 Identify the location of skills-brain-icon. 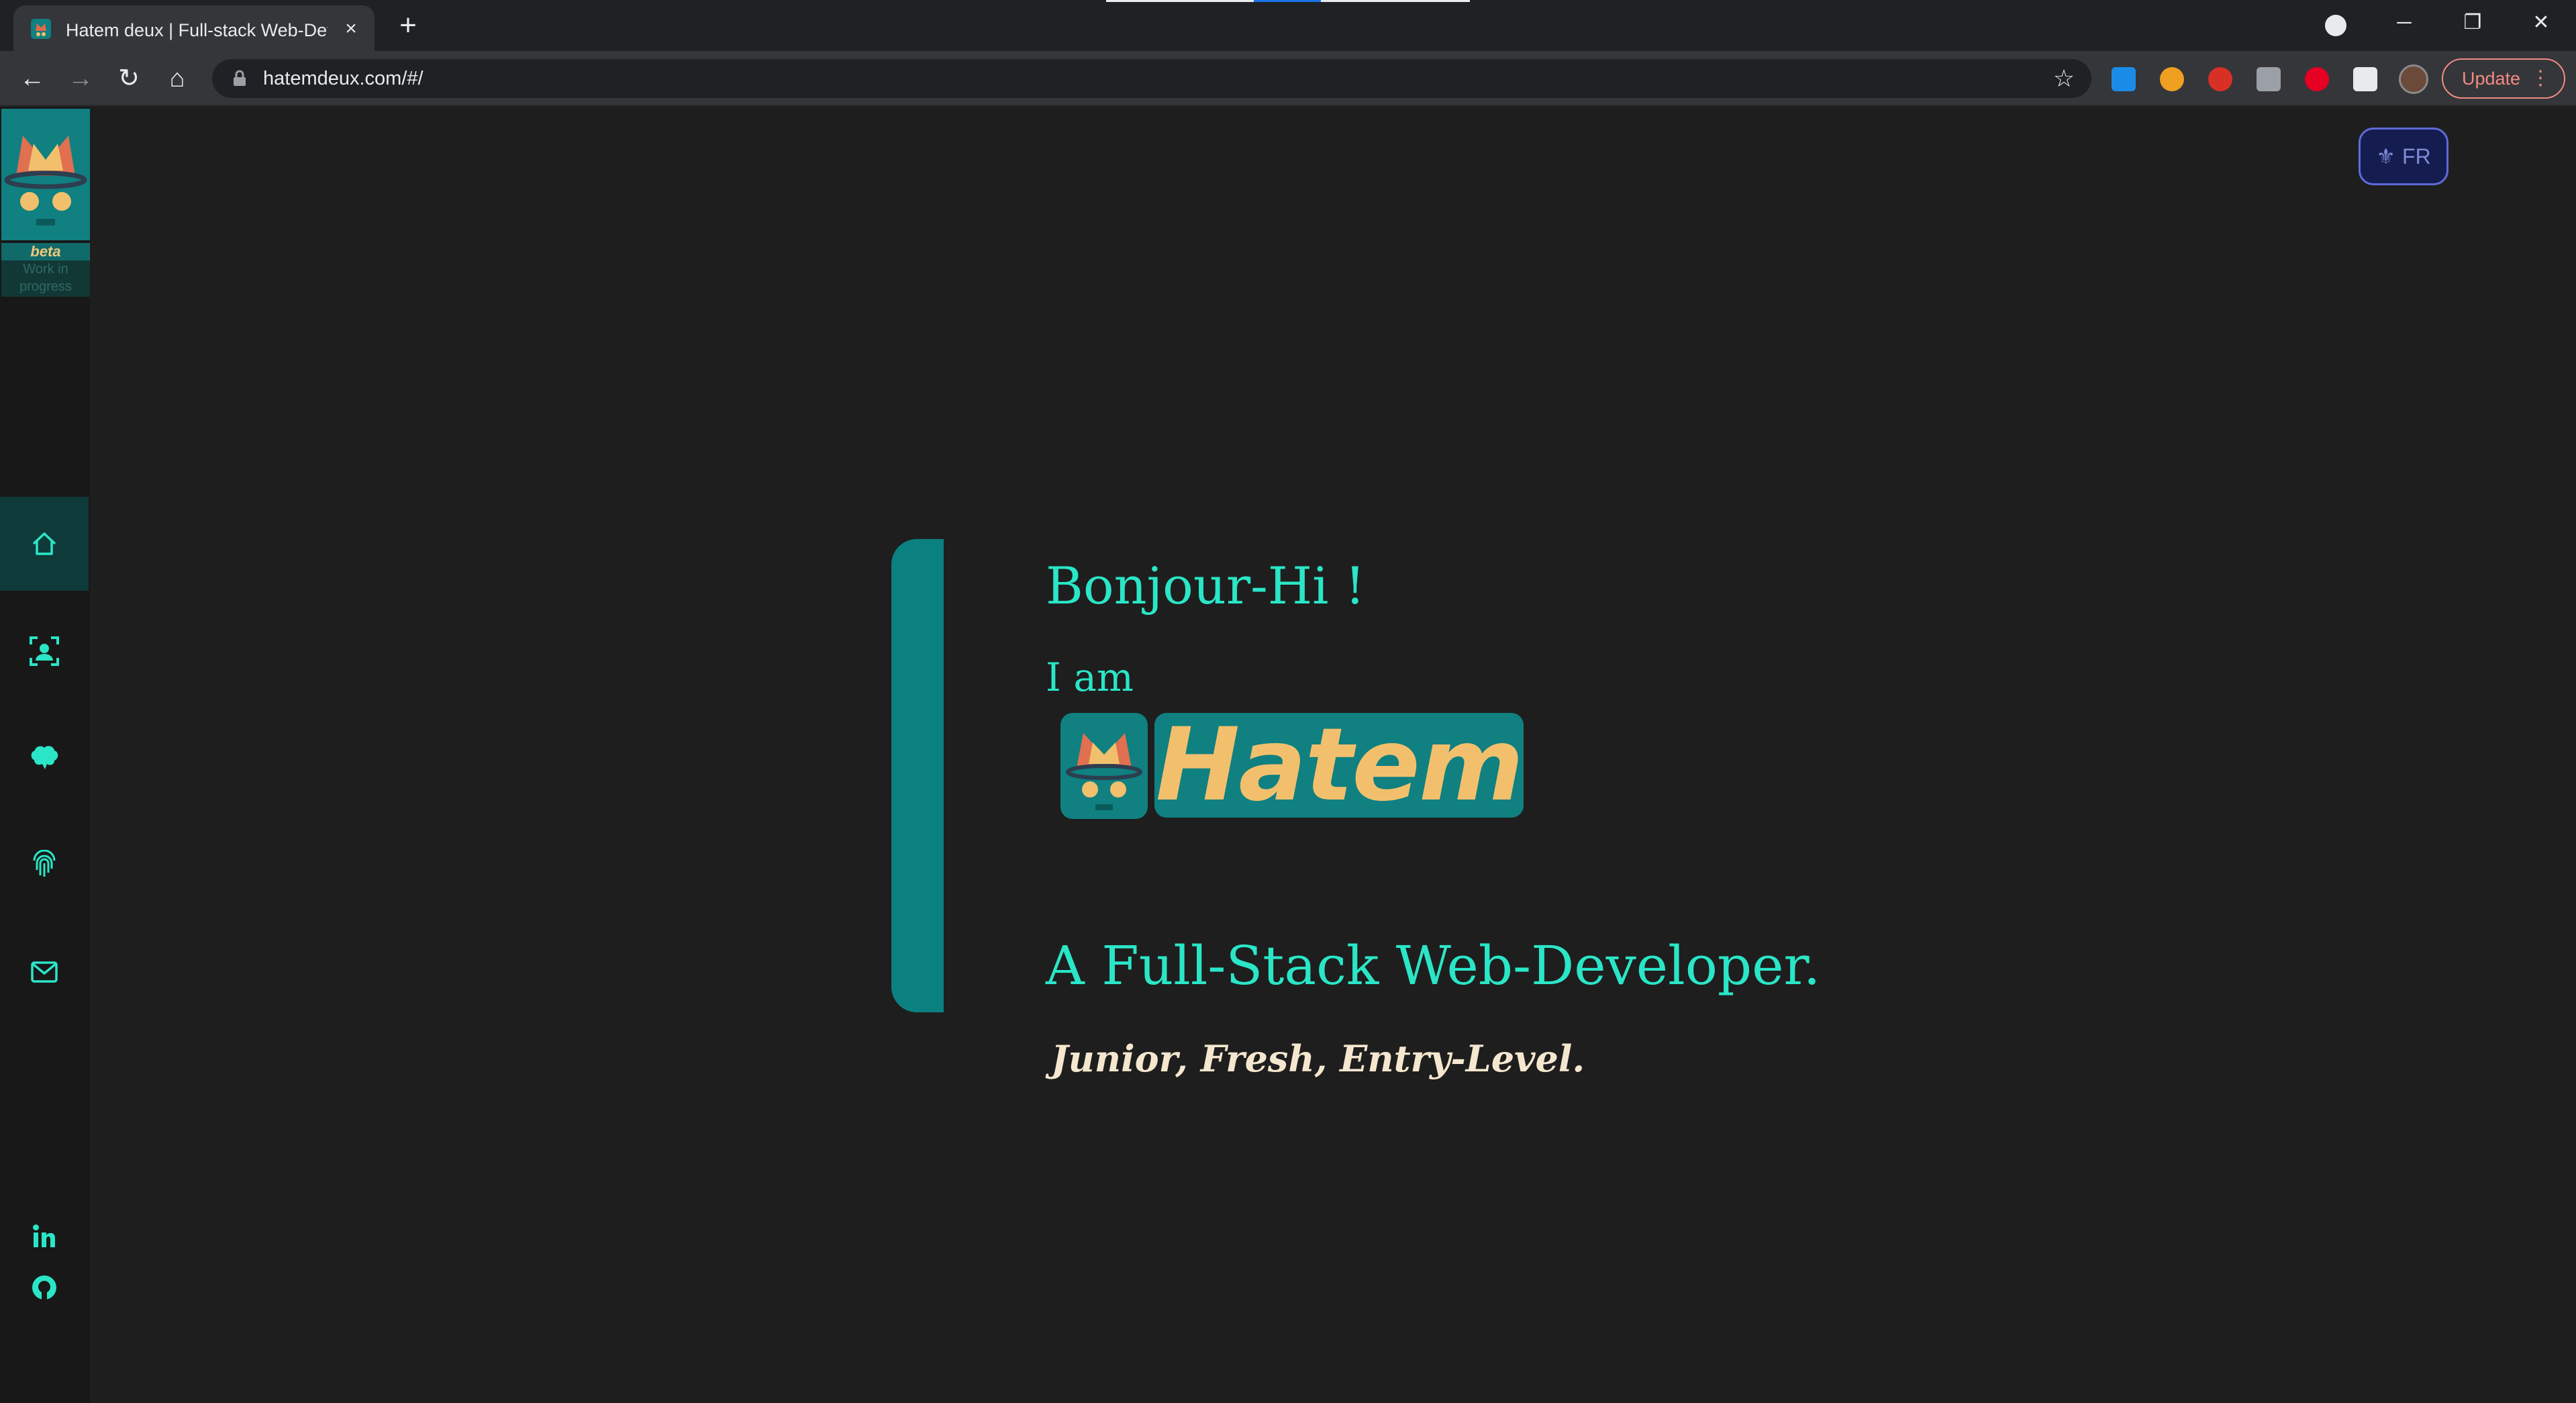
(44, 757).